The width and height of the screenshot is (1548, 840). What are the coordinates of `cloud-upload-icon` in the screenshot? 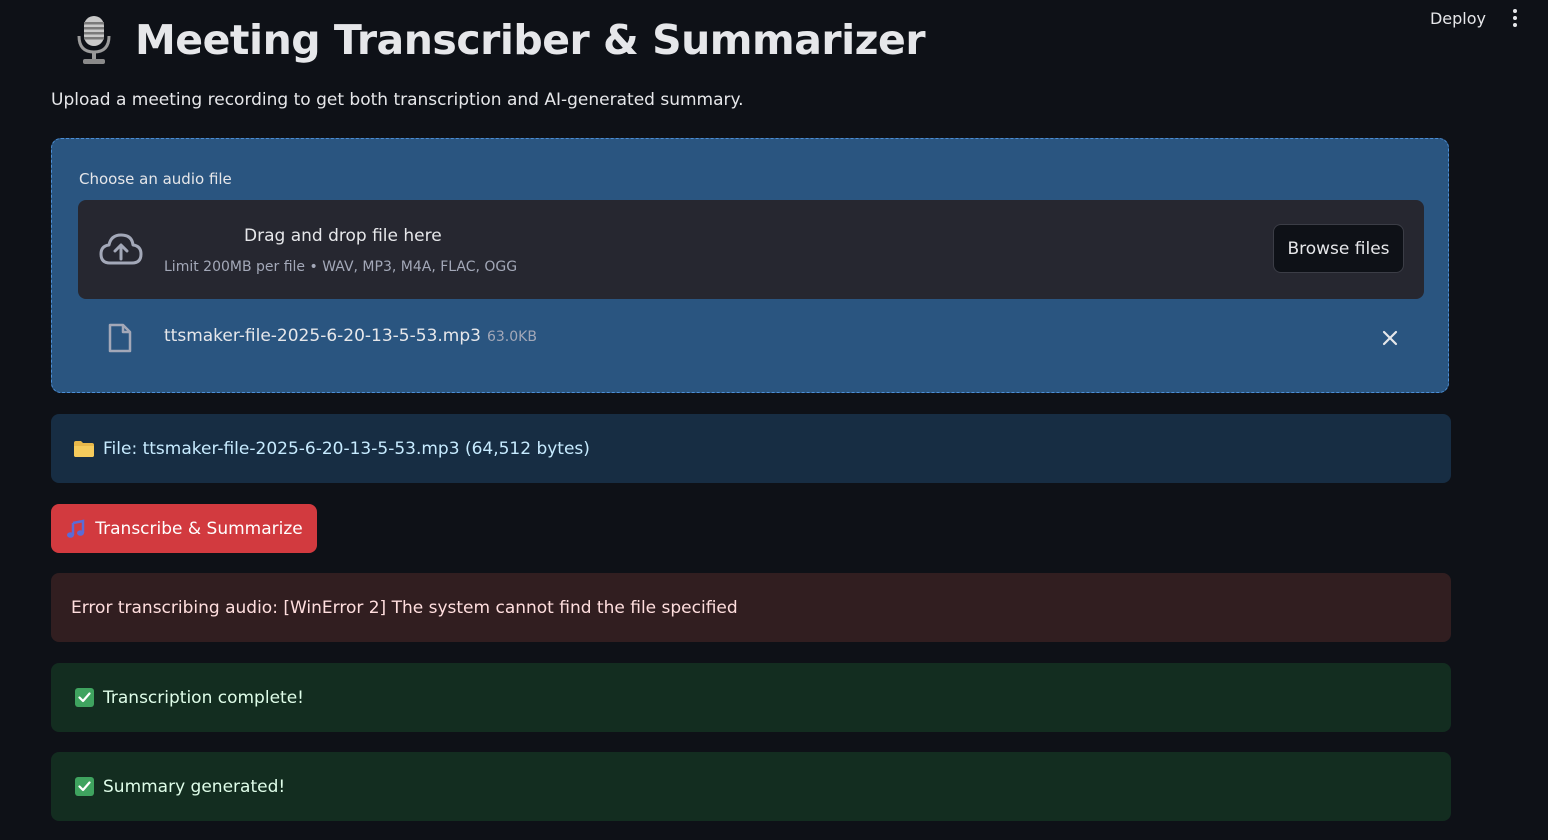 It's located at (121, 249).